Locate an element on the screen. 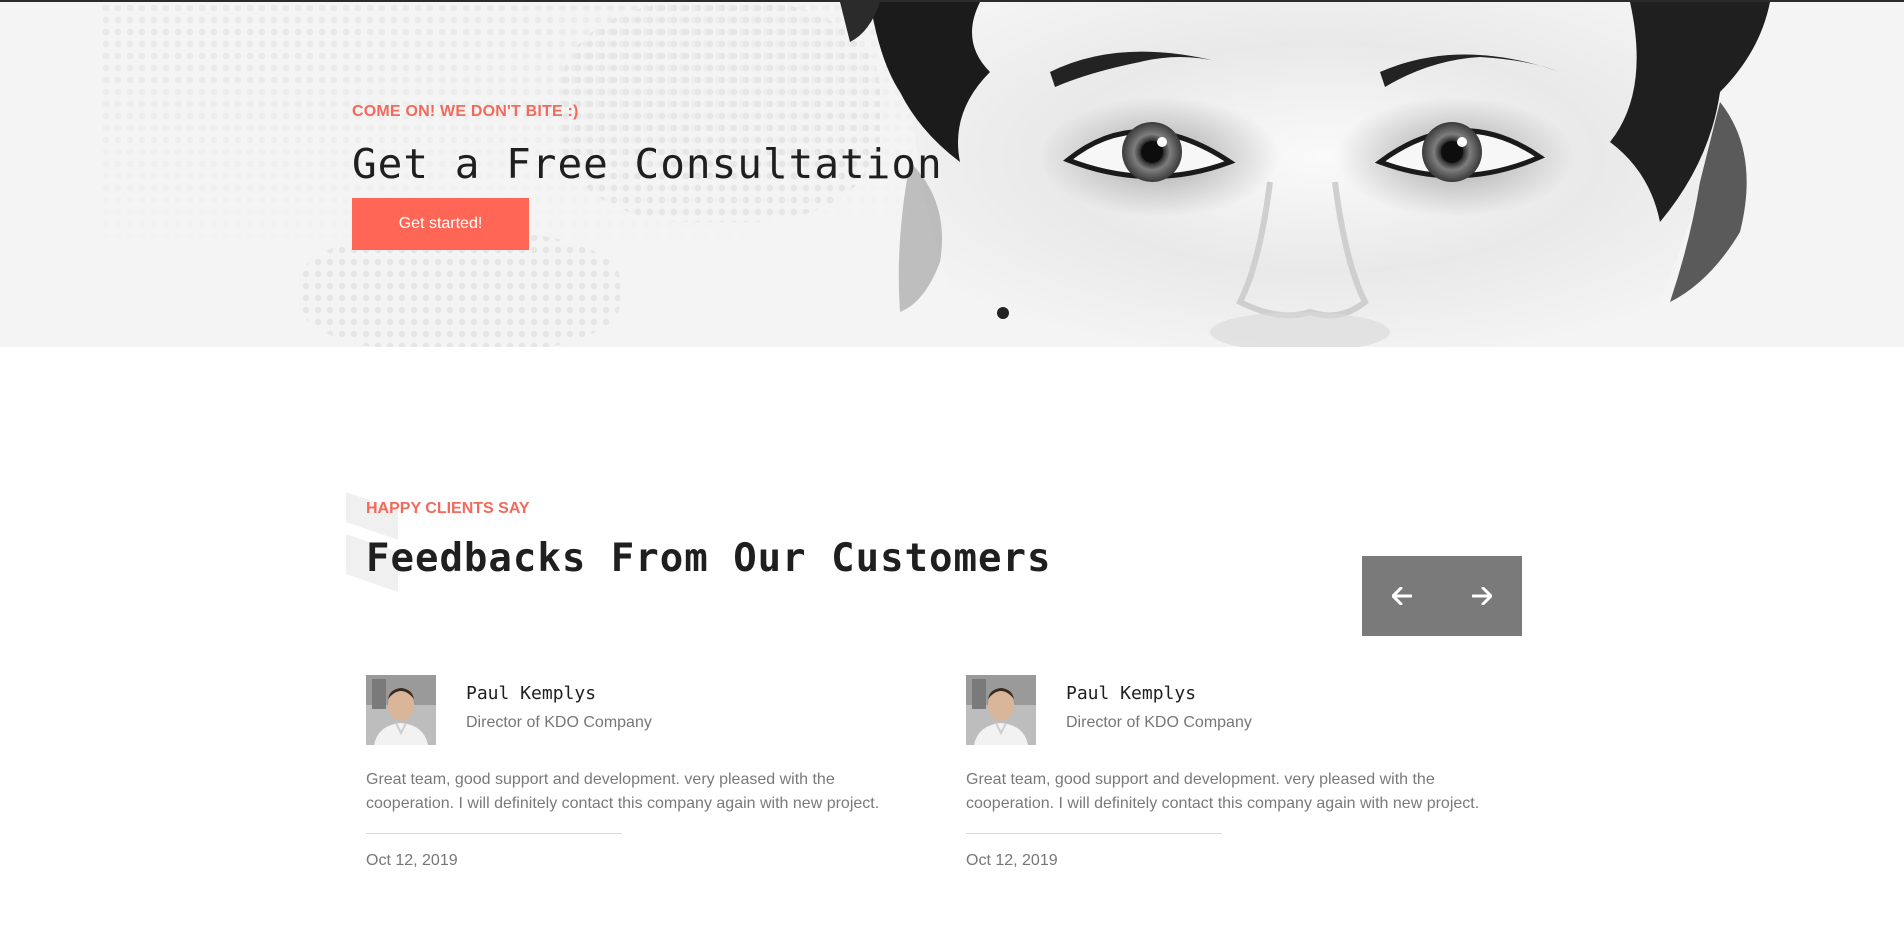 The image size is (1904, 939). prev-testimonial-button is located at coordinates (1402, 596).